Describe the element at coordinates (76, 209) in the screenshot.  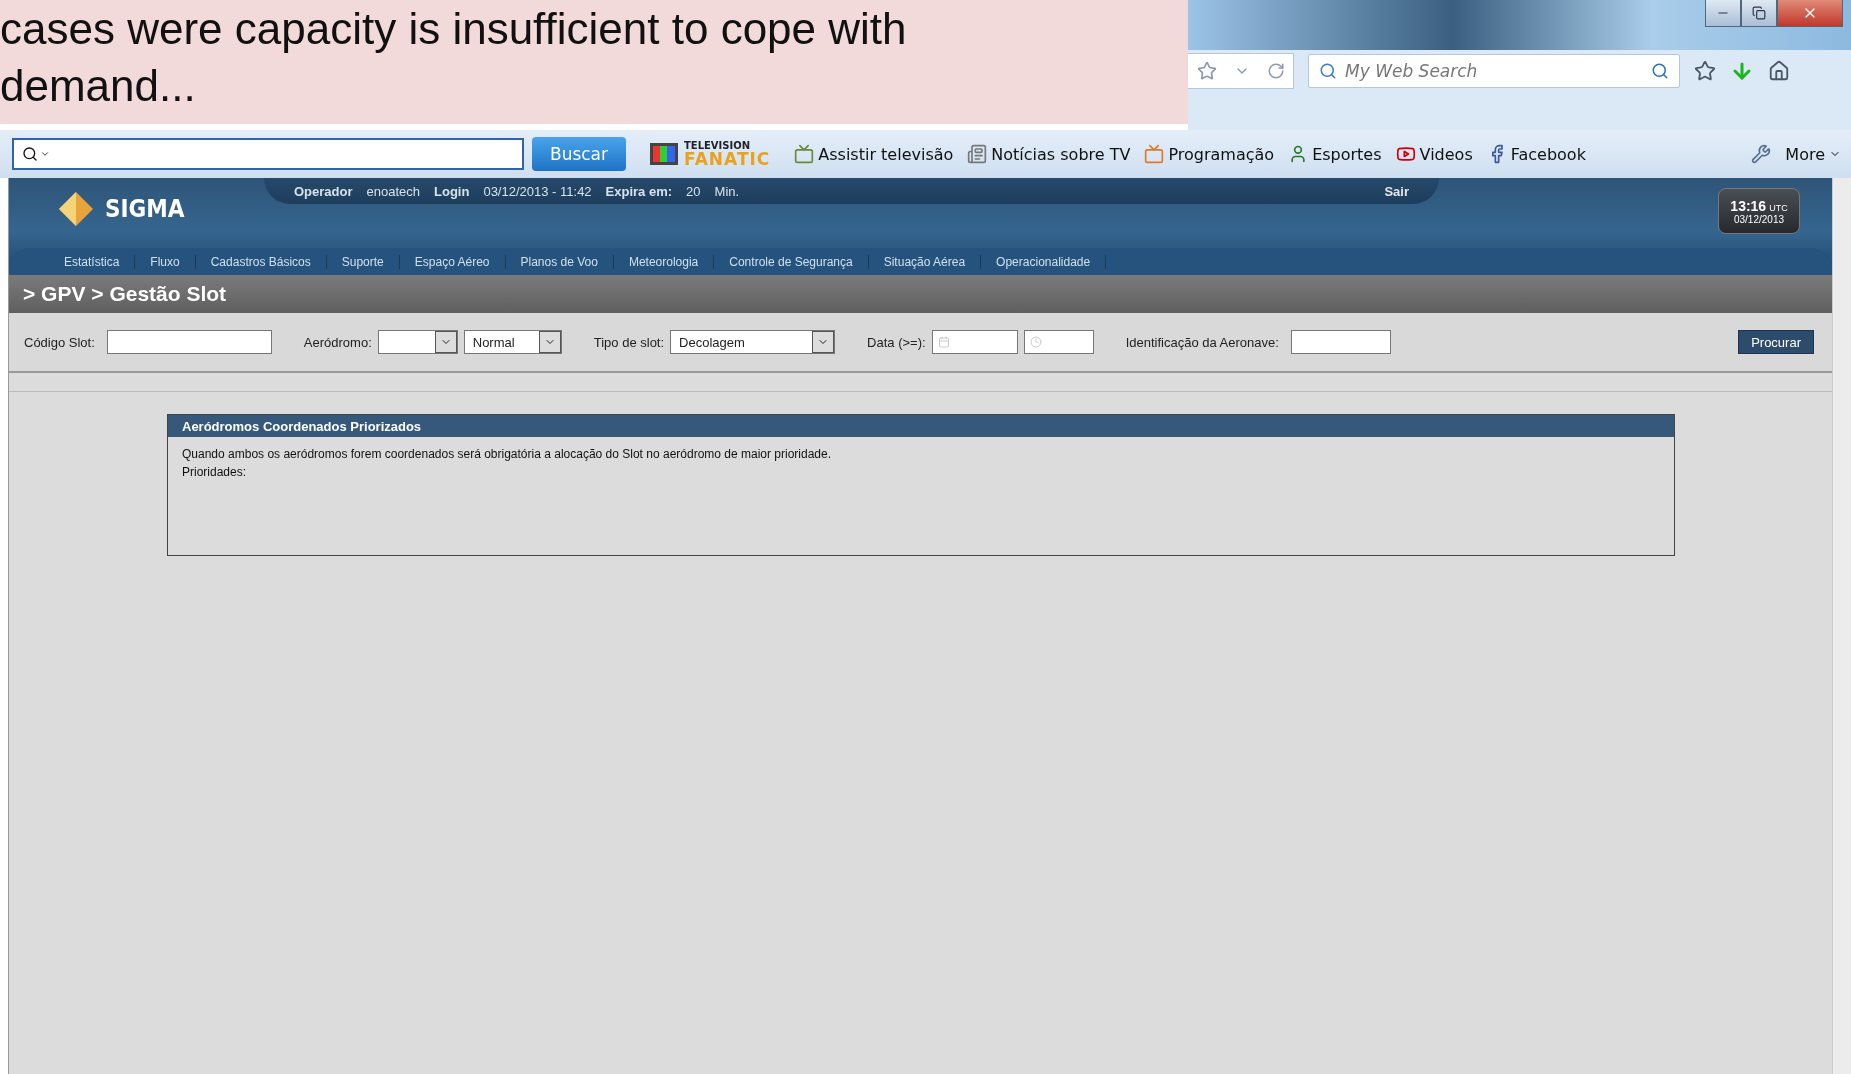
I see `star-logo-icon` at that location.